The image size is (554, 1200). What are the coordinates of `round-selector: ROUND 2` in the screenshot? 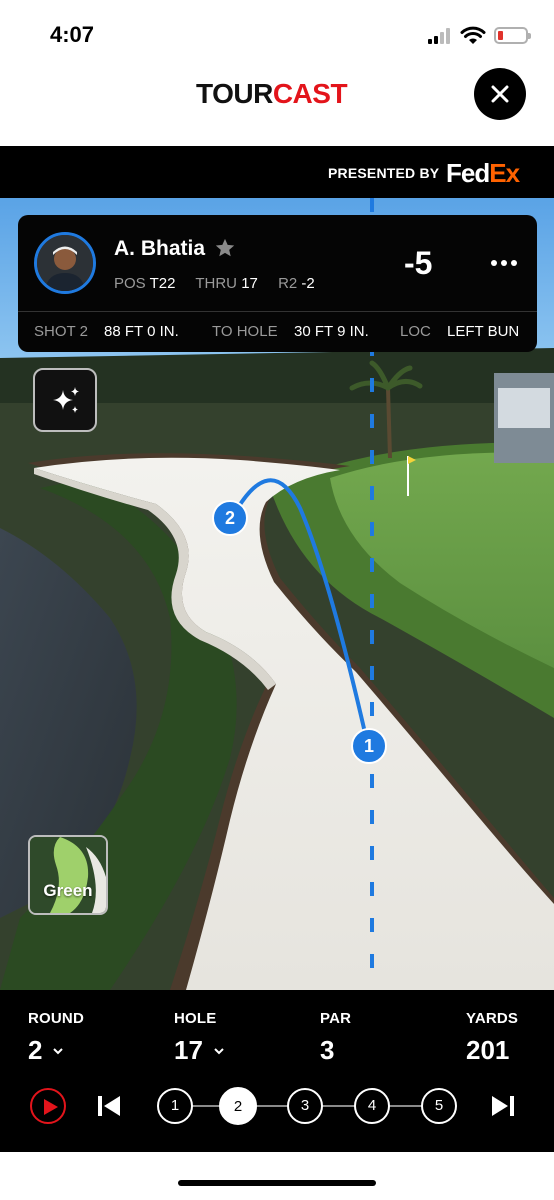 It's located at (56, 1038).